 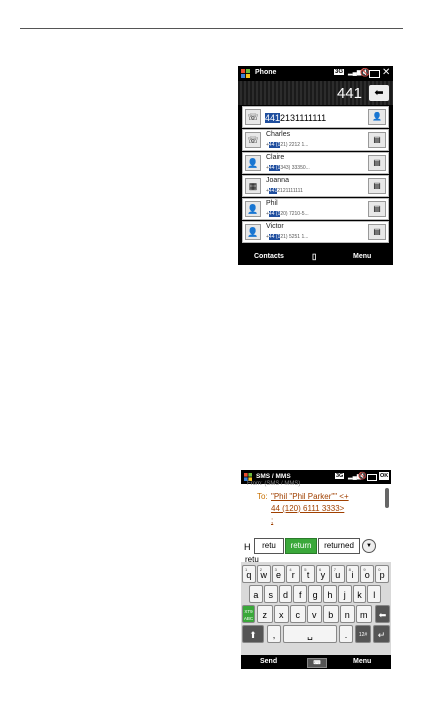 I want to click on speaker-muted-icon: 🔇, so click(x=362, y=476).